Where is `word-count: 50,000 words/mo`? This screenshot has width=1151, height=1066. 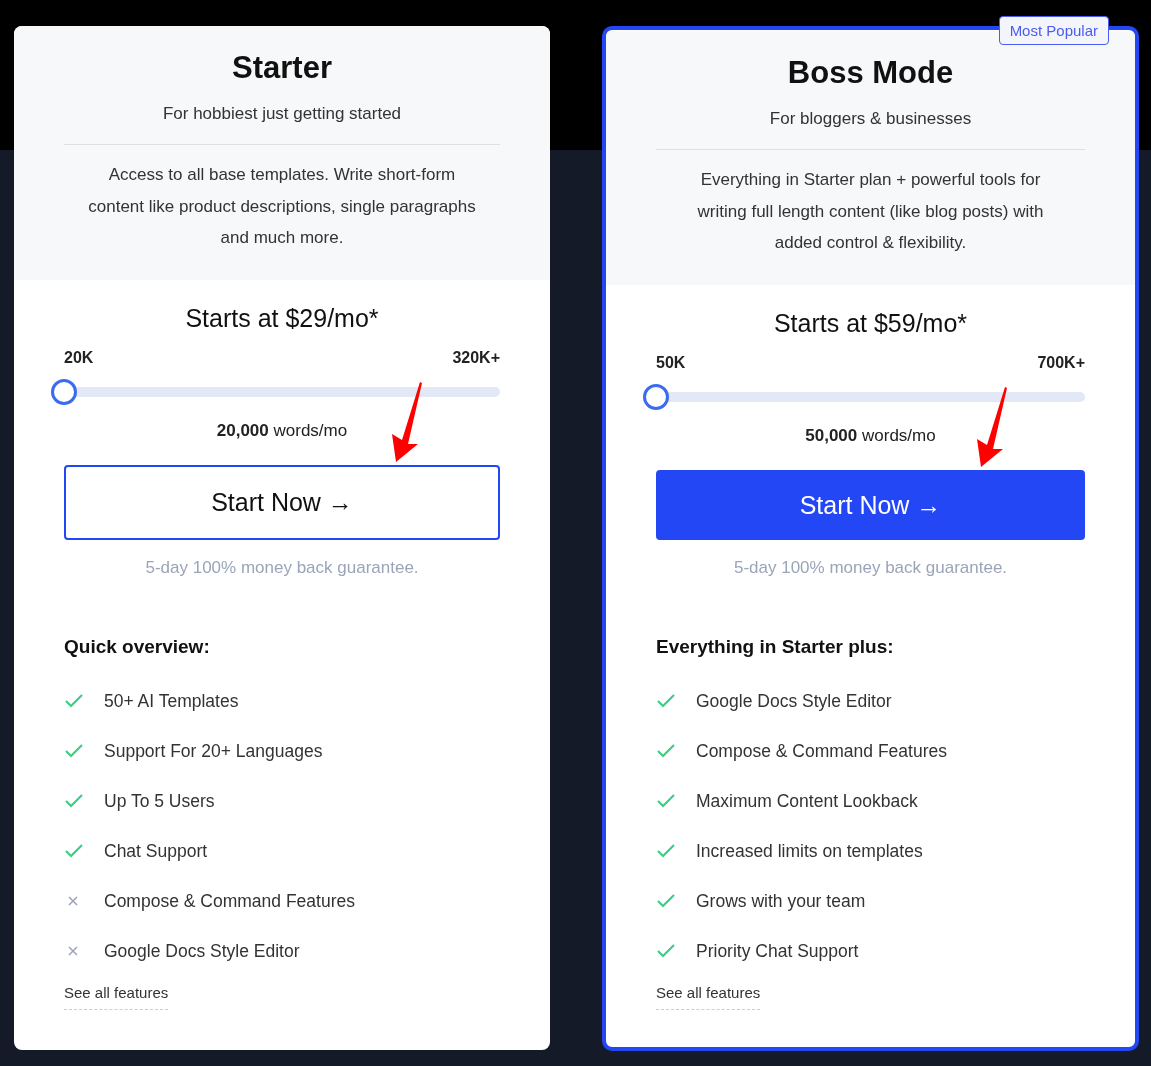
word-count: 50,000 words/mo is located at coordinates (870, 436).